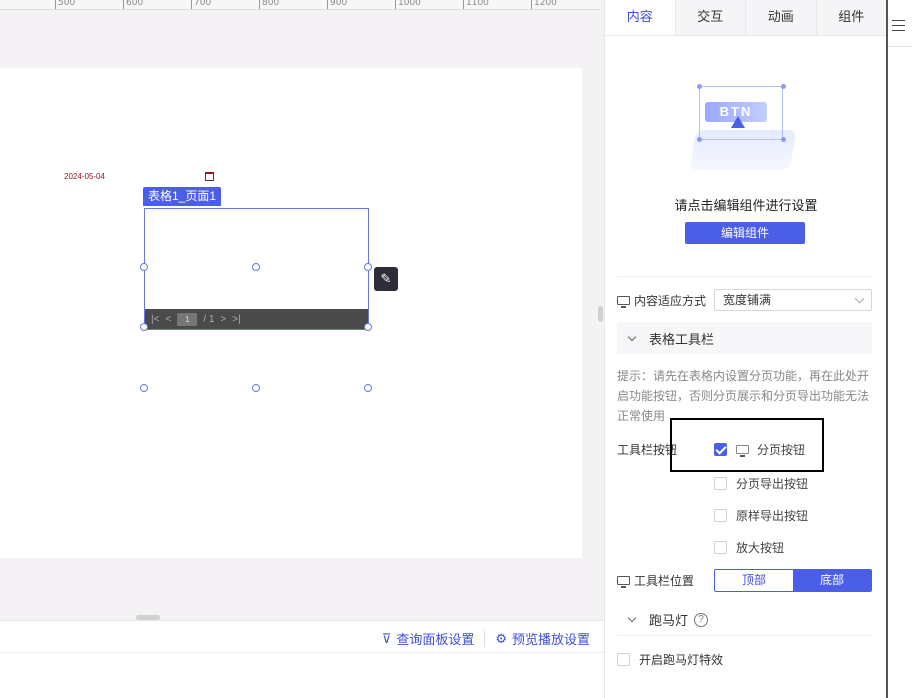 Image resolution: width=912 pixels, height=698 pixels. Describe the element at coordinates (339, 4) in the screenshot. I see `ruler-label: 900` at that location.